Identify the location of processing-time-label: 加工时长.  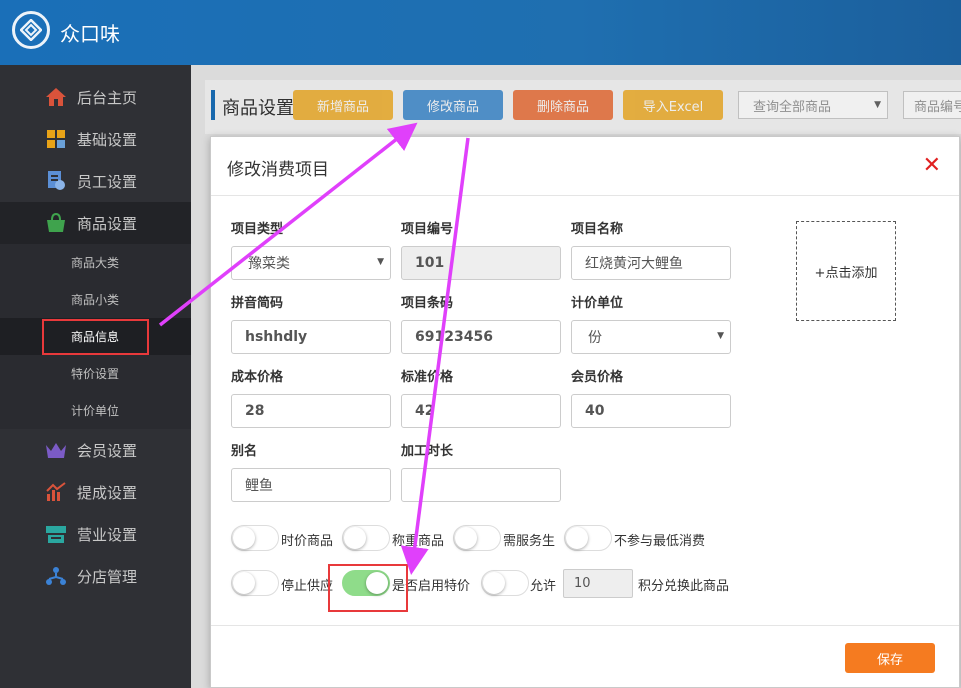
(427, 451).